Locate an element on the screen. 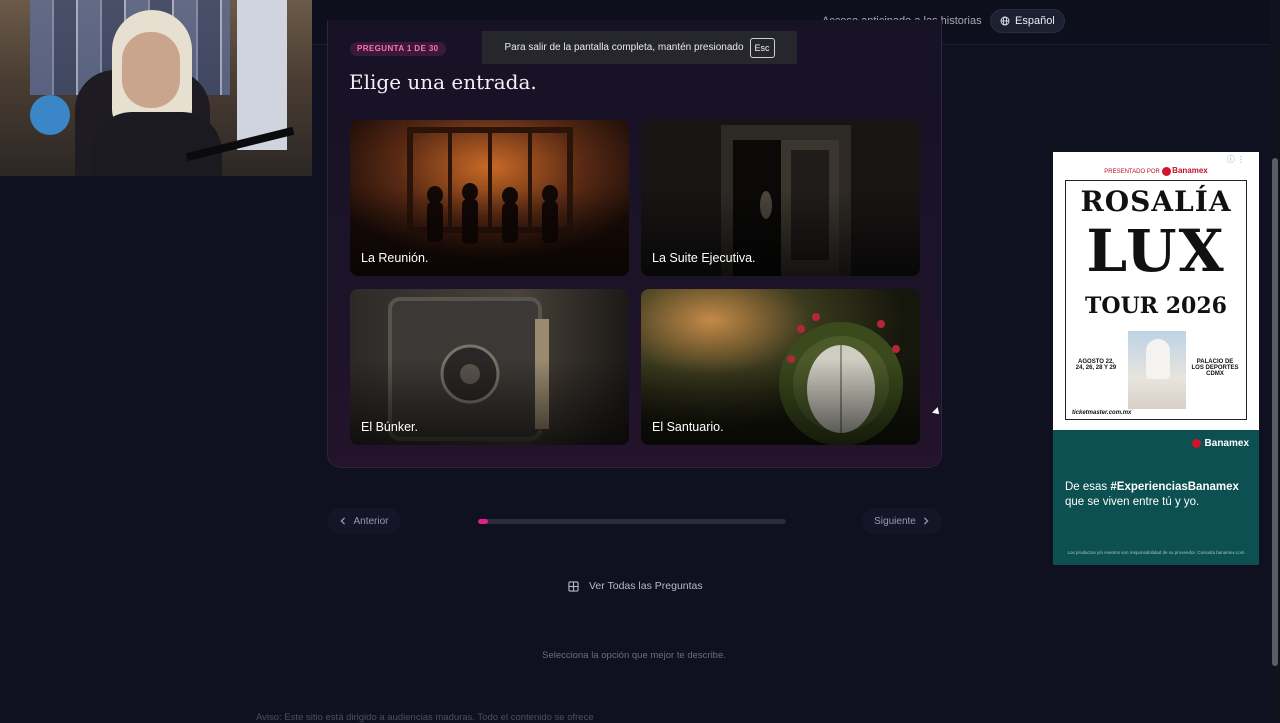 The width and height of the screenshot is (1280, 723). next-label: Siguiente is located at coordinates (895, 521).